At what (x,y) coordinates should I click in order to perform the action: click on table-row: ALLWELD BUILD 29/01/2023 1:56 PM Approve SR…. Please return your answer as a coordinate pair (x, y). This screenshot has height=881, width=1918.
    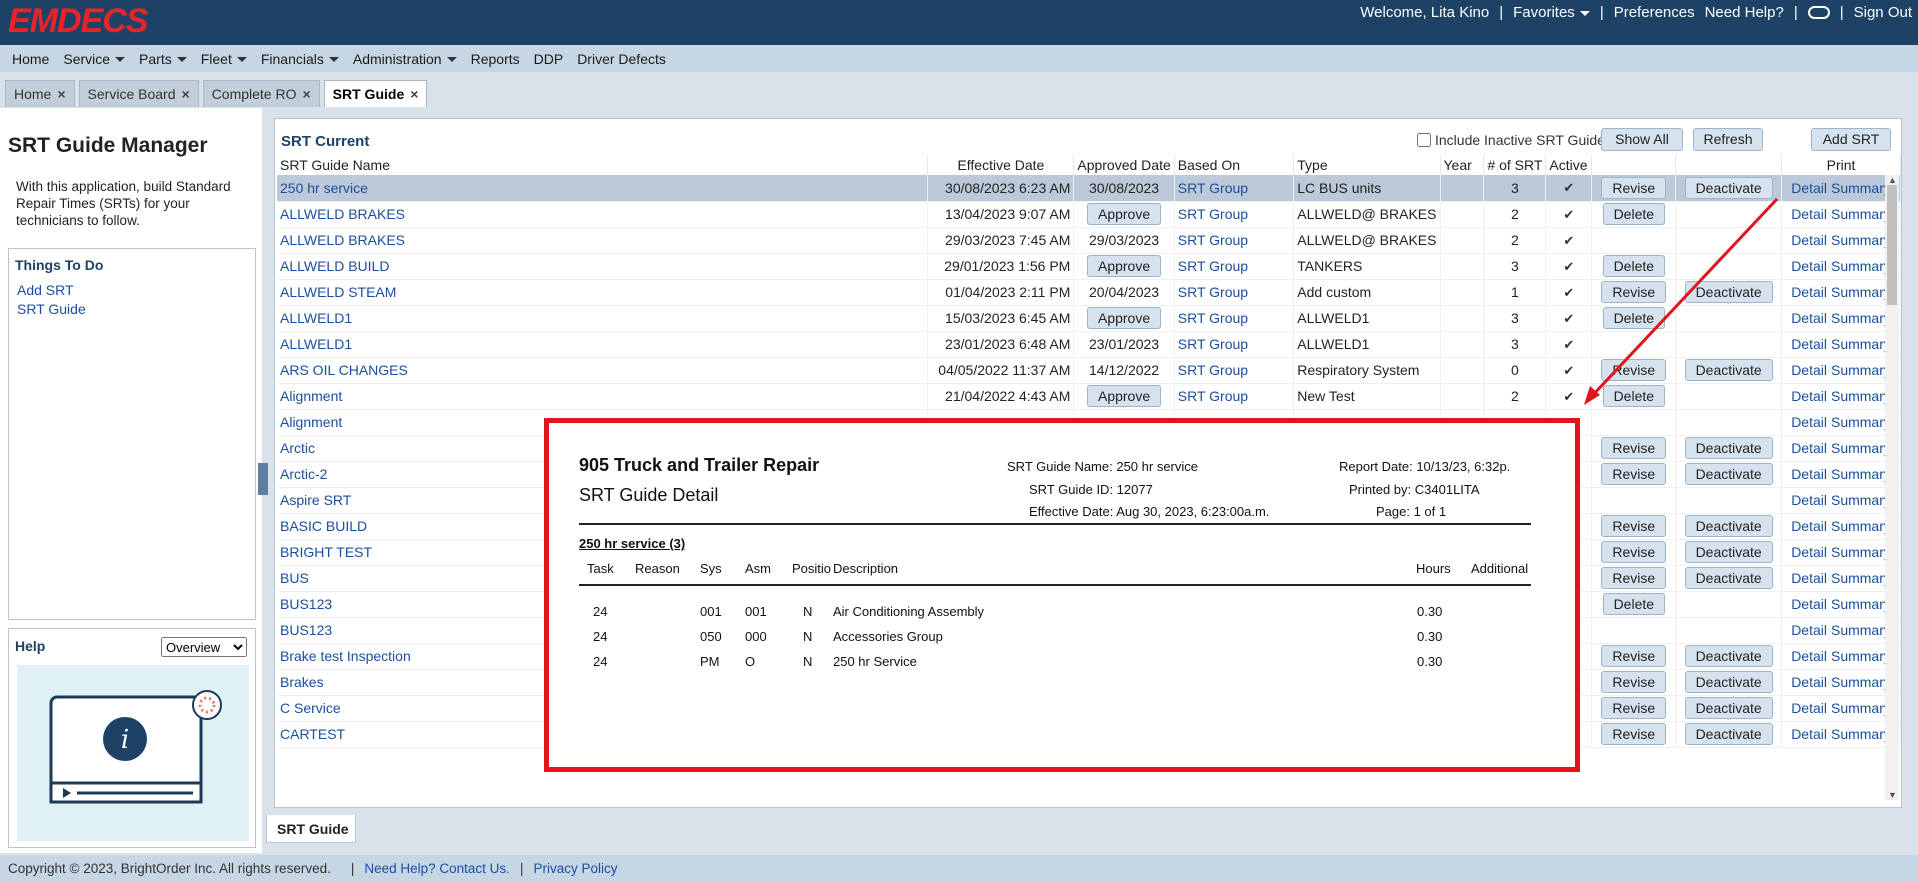
    Looking at the image, I should click on (1089, 266).